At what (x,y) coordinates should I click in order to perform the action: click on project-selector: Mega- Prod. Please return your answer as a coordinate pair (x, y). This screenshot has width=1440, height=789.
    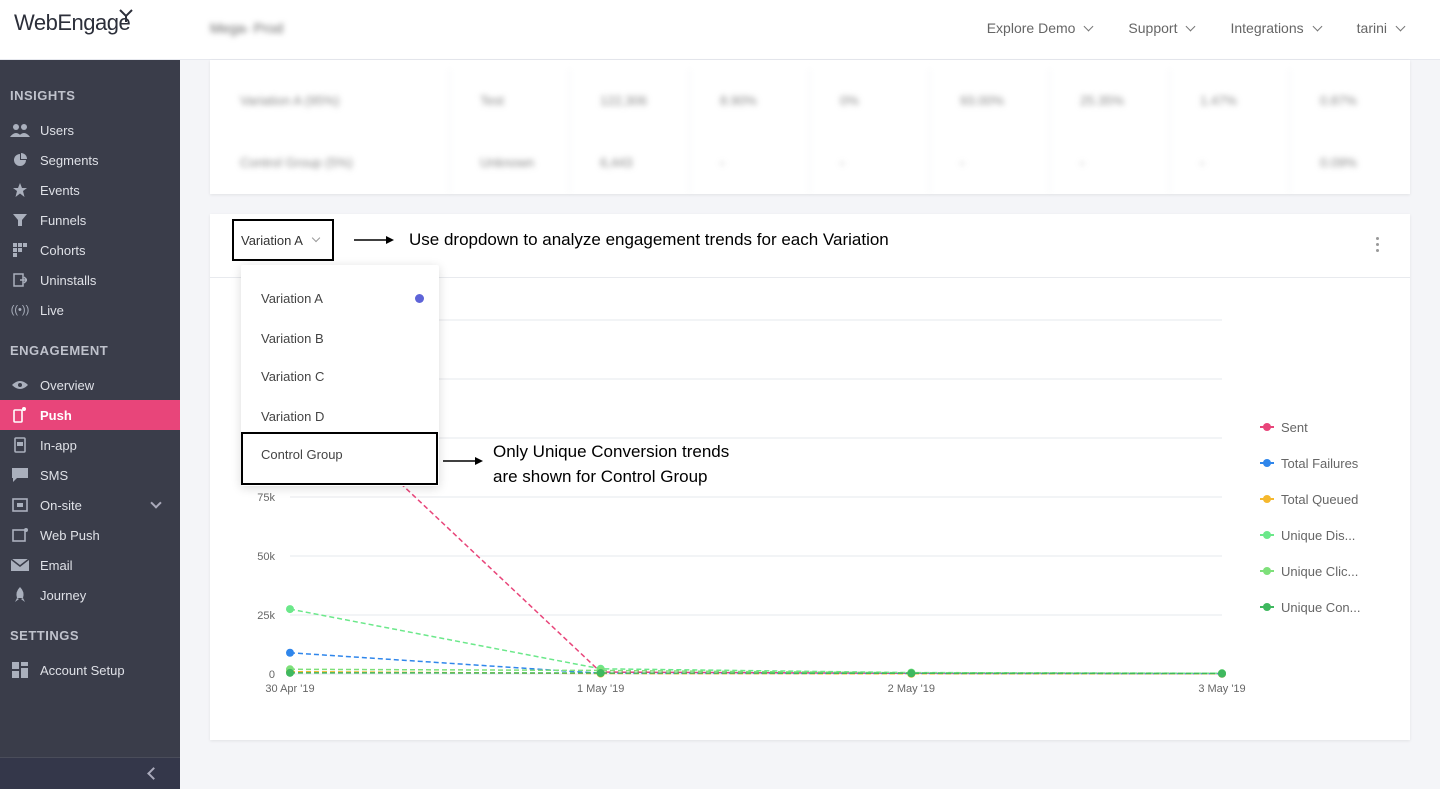
    Looking at the image, I should click on (246, 28).